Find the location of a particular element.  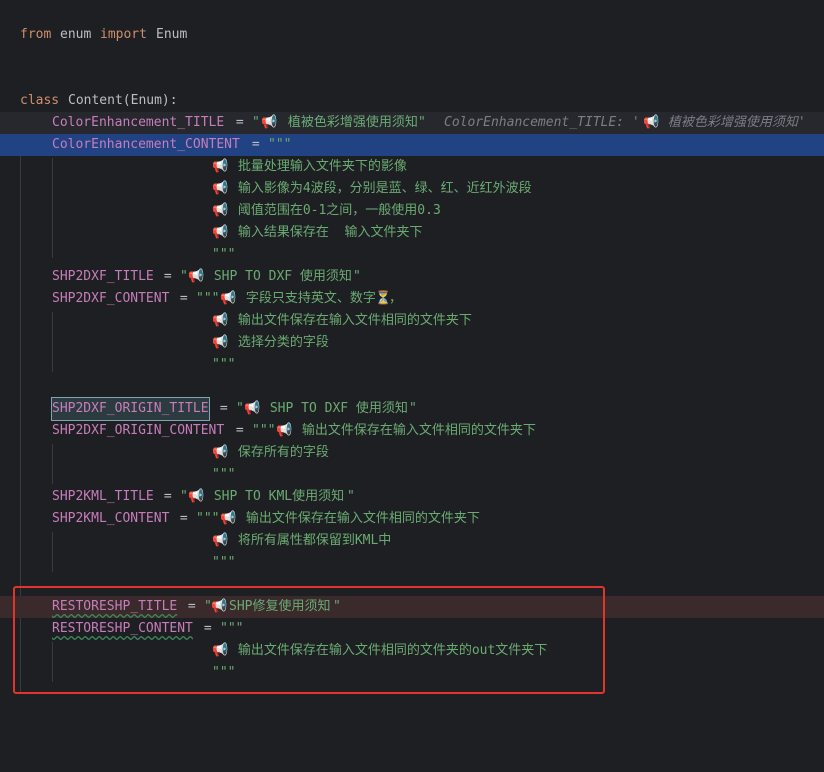

code-line-content: 📢 阈值范围在0-1之间，一般使用0.3 is located at coordinates (412, 211).